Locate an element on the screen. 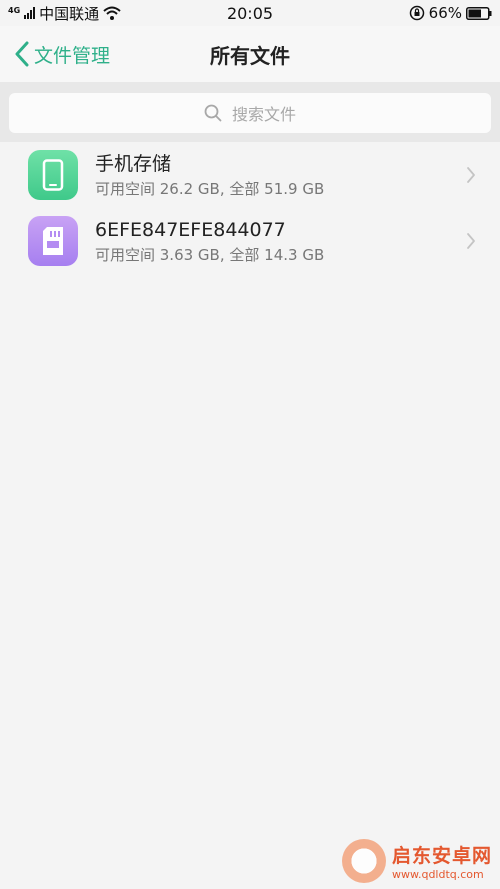 The image size is (500, 889). search-bar-area: 搜索文件 is located at coordinates (250, 112).